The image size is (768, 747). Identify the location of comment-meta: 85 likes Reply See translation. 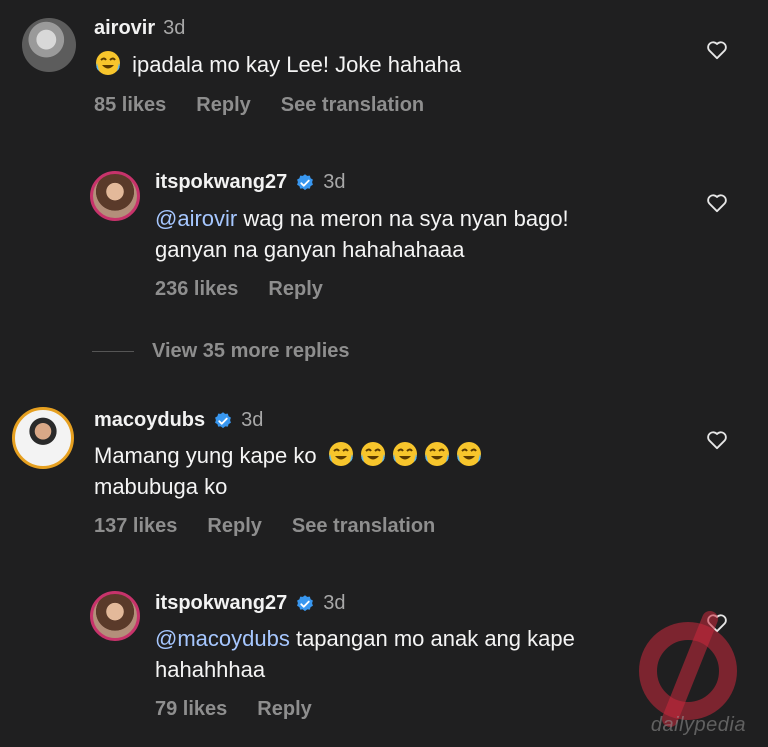
(259, 105).